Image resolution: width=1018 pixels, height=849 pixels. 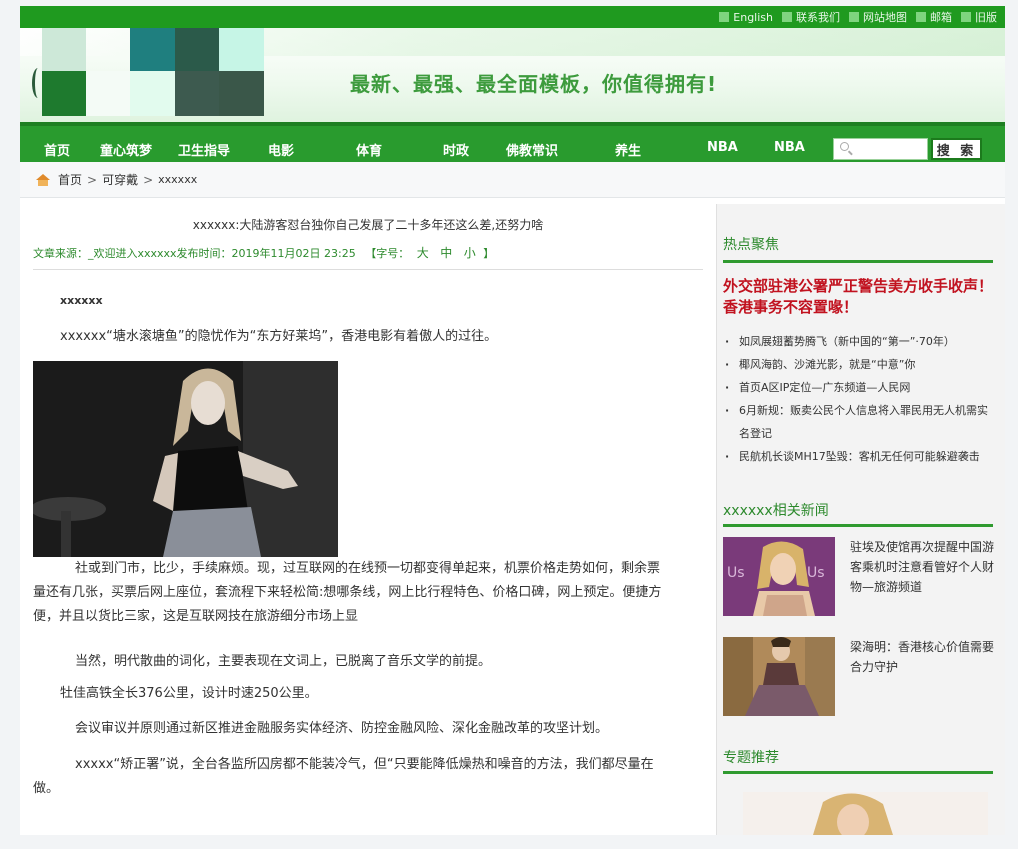 I want to click on header-banner: 最新、最强、最全面模板，你值得拥有!, so click(x=512, y=75).